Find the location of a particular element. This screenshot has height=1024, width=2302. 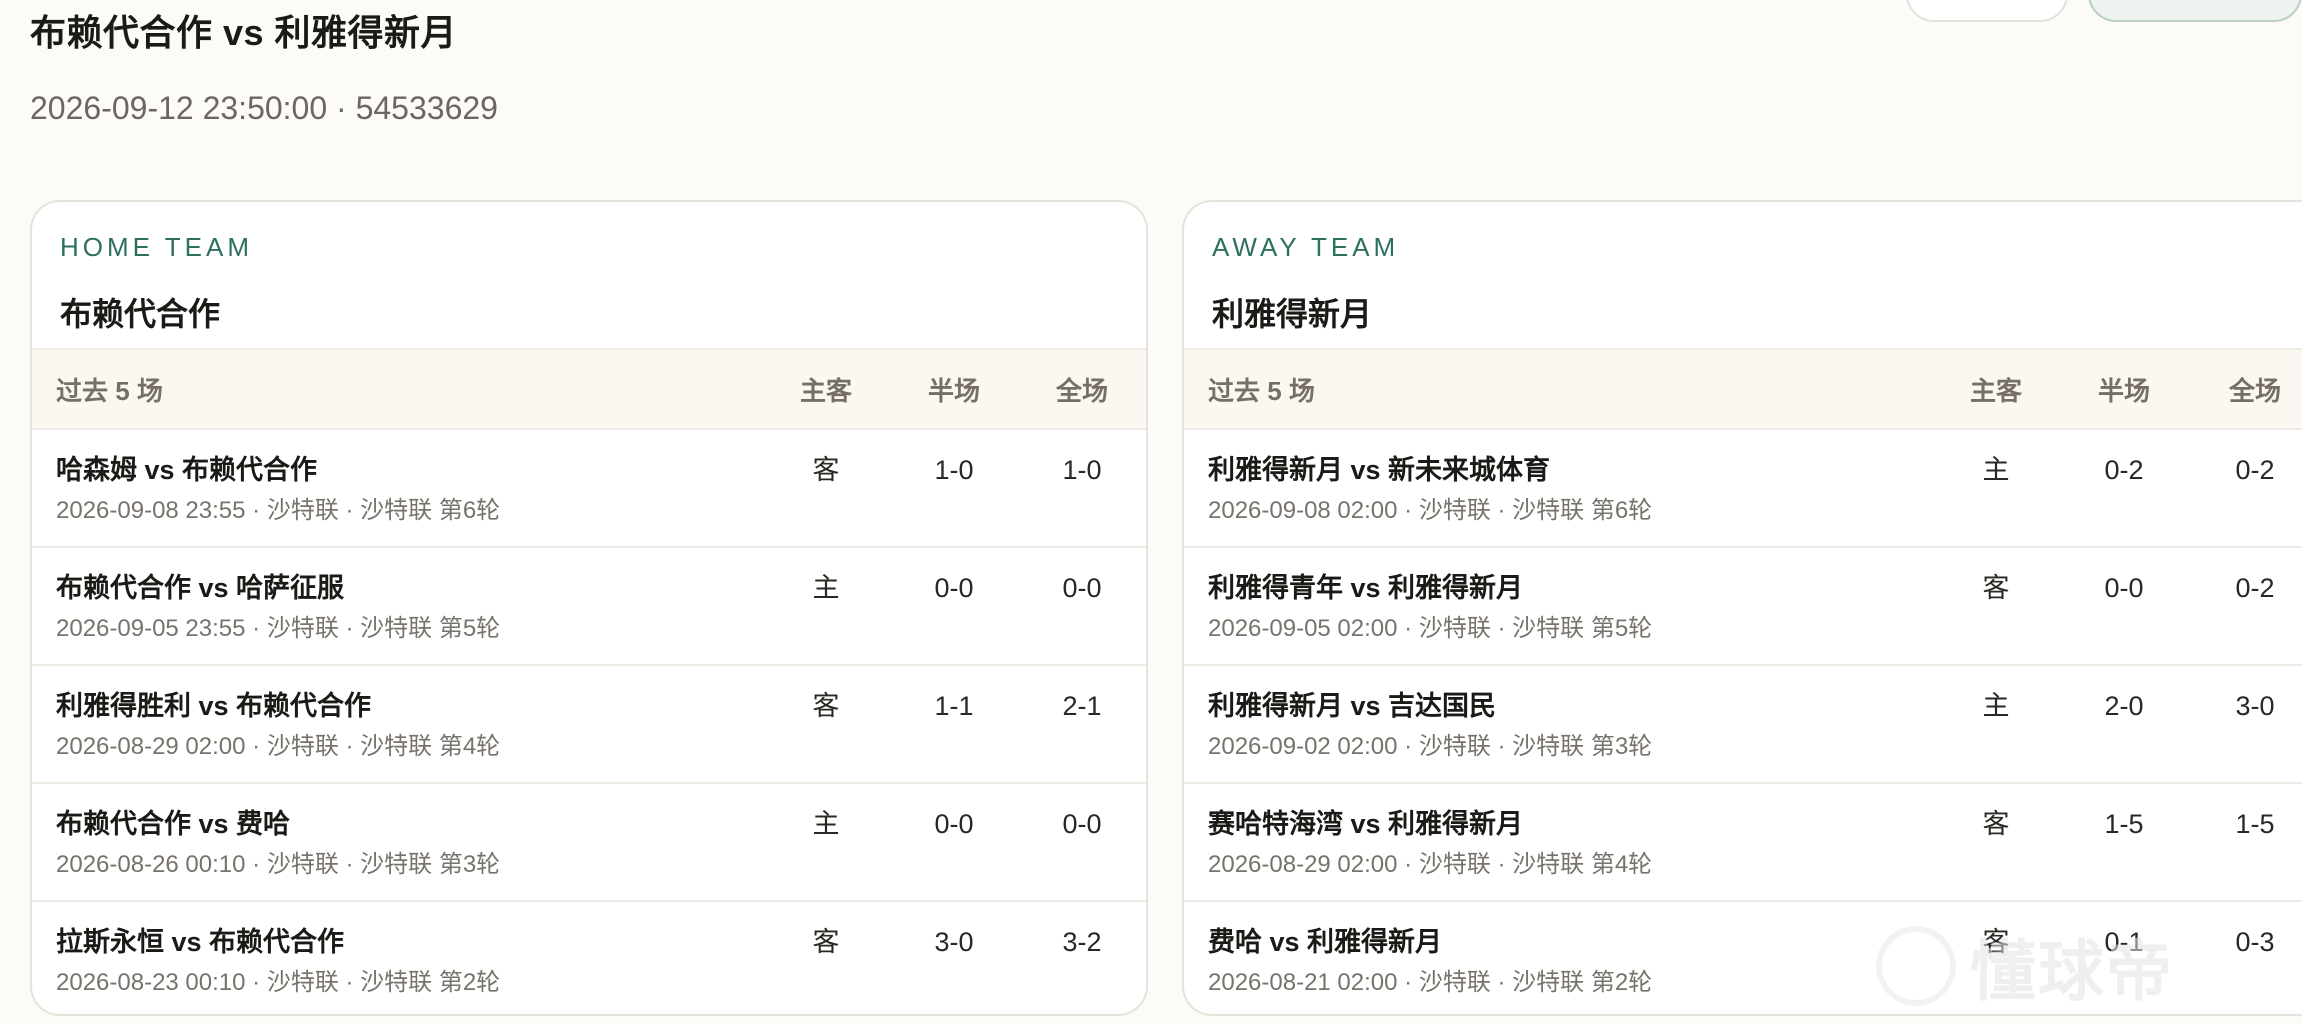

full-score: 3-2 is located at coordinates (1082, 942).